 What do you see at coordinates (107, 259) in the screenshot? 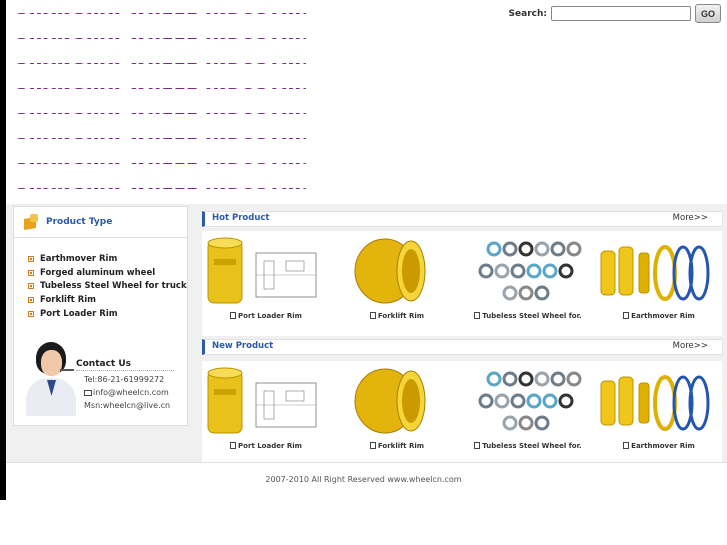
I see `category-item-earthmover-rim: Earthmover Rim` at bounding box center [107, 259].